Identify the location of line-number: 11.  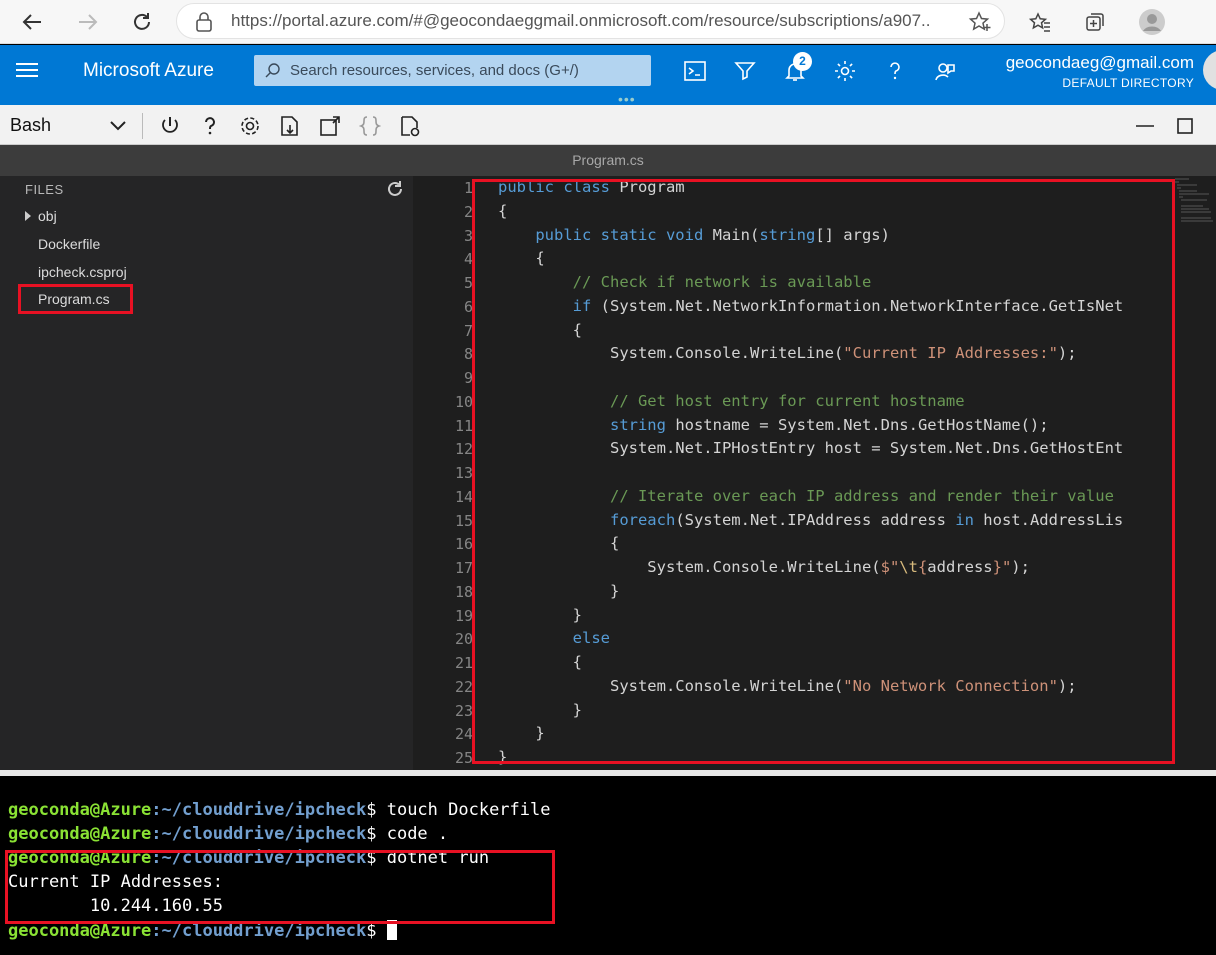
(463, 426).